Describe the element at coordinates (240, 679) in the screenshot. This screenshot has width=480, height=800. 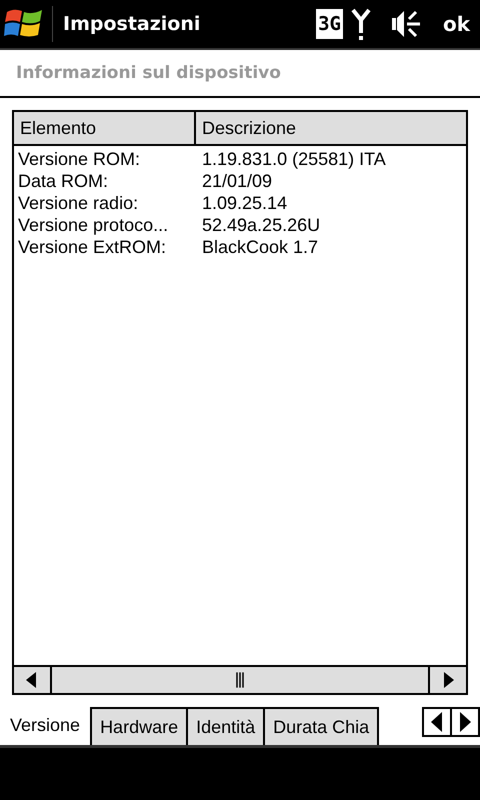
I see `horizontal-scrollbar` at that location.